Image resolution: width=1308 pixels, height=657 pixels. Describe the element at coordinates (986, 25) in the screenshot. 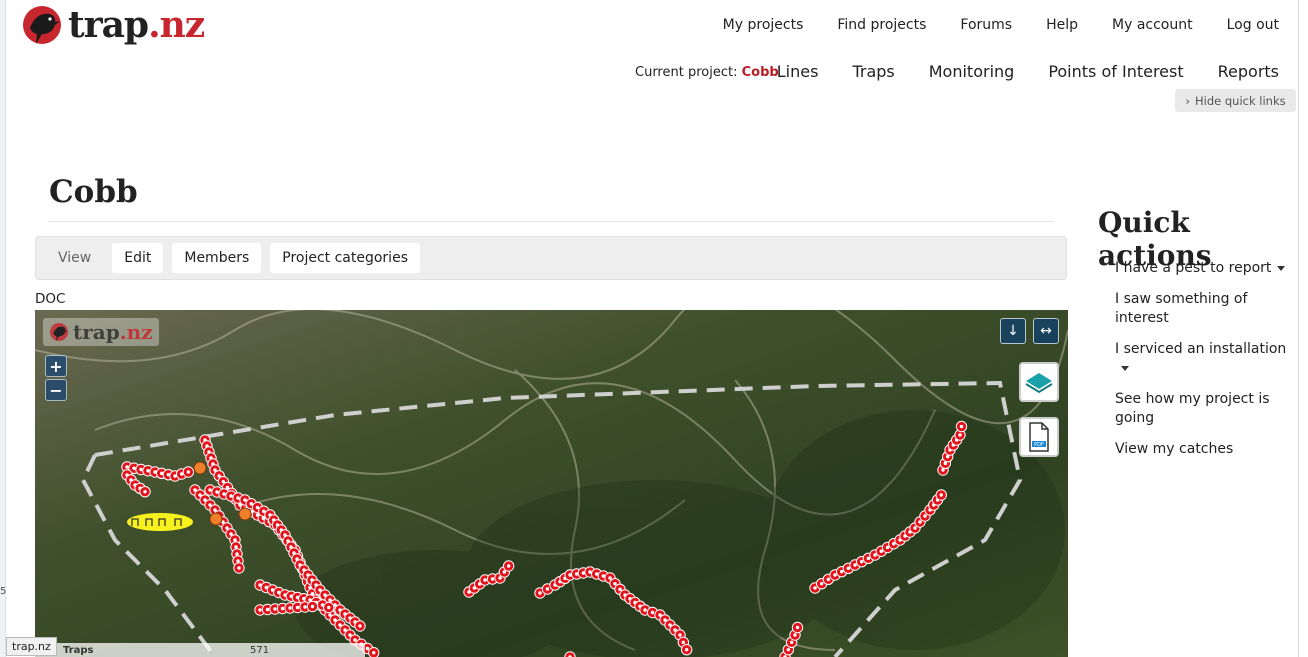

I see `nav-forums: Forums` at that location.